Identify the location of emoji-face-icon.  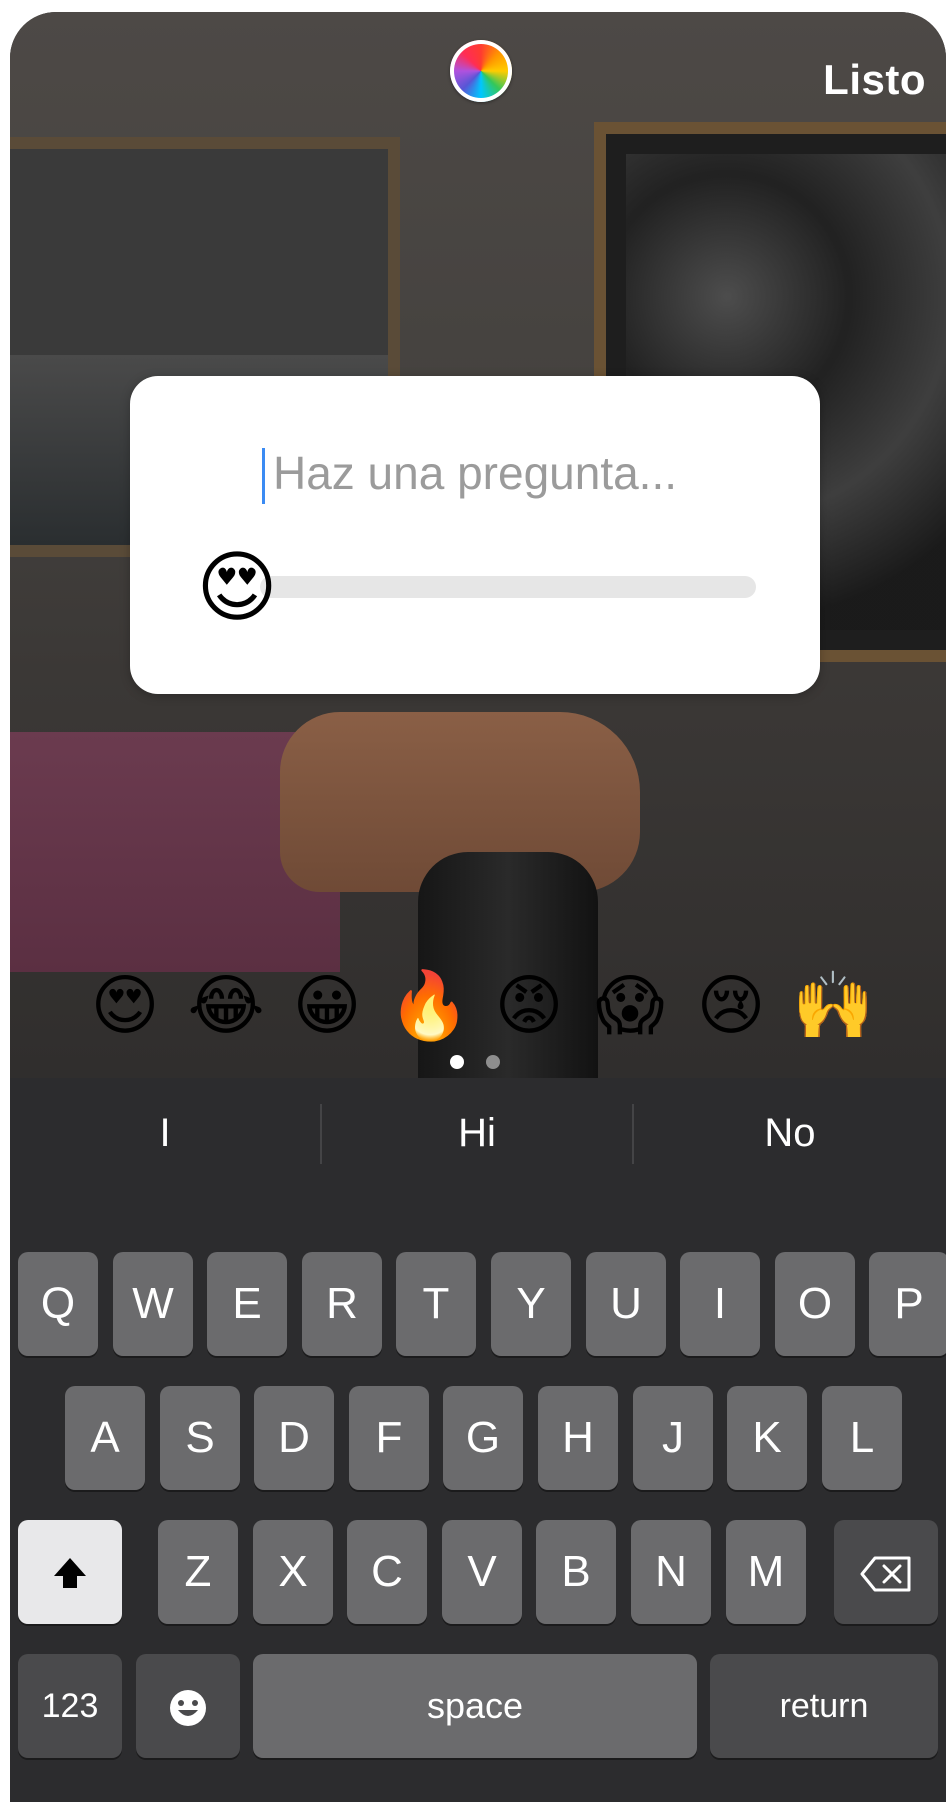
(188, 1708).